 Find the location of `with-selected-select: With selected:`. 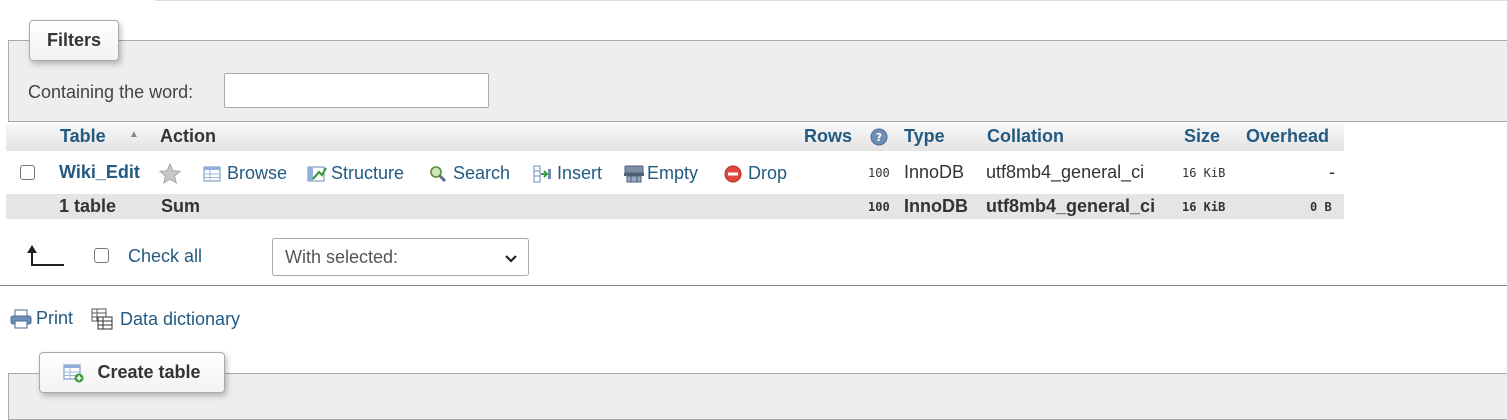

with-selected-select: With selected: is located at coordinates (400, 257).